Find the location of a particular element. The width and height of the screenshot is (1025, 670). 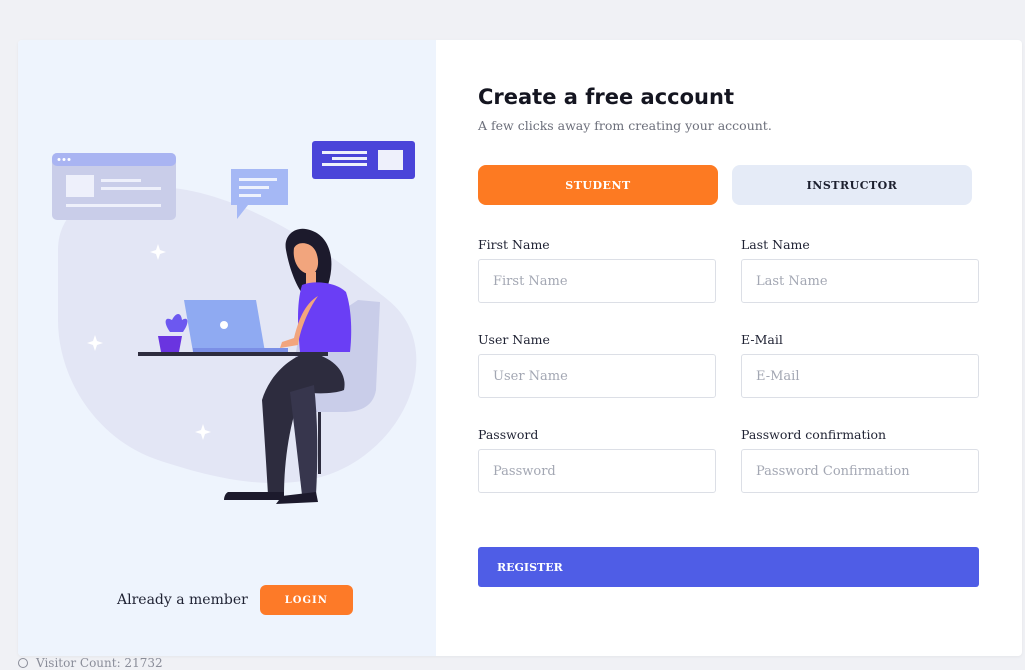

last-name-label: Last Name is located at coordinates (775, 244).